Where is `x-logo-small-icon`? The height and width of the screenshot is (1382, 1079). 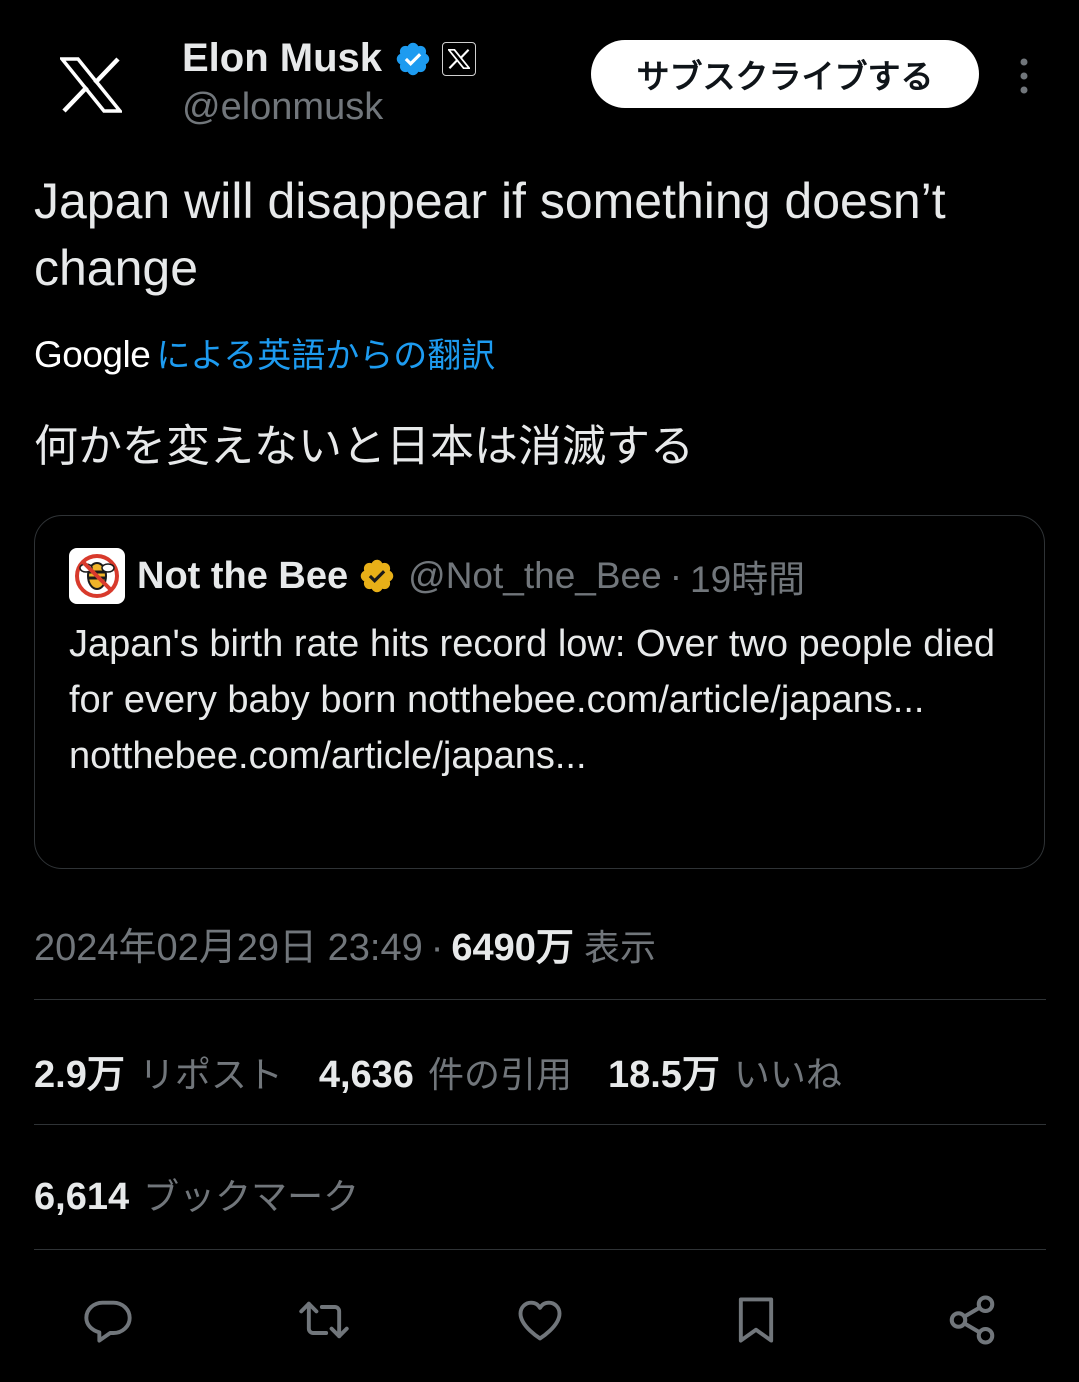 x-logo-small-icon is located at coordinates (459, 58).